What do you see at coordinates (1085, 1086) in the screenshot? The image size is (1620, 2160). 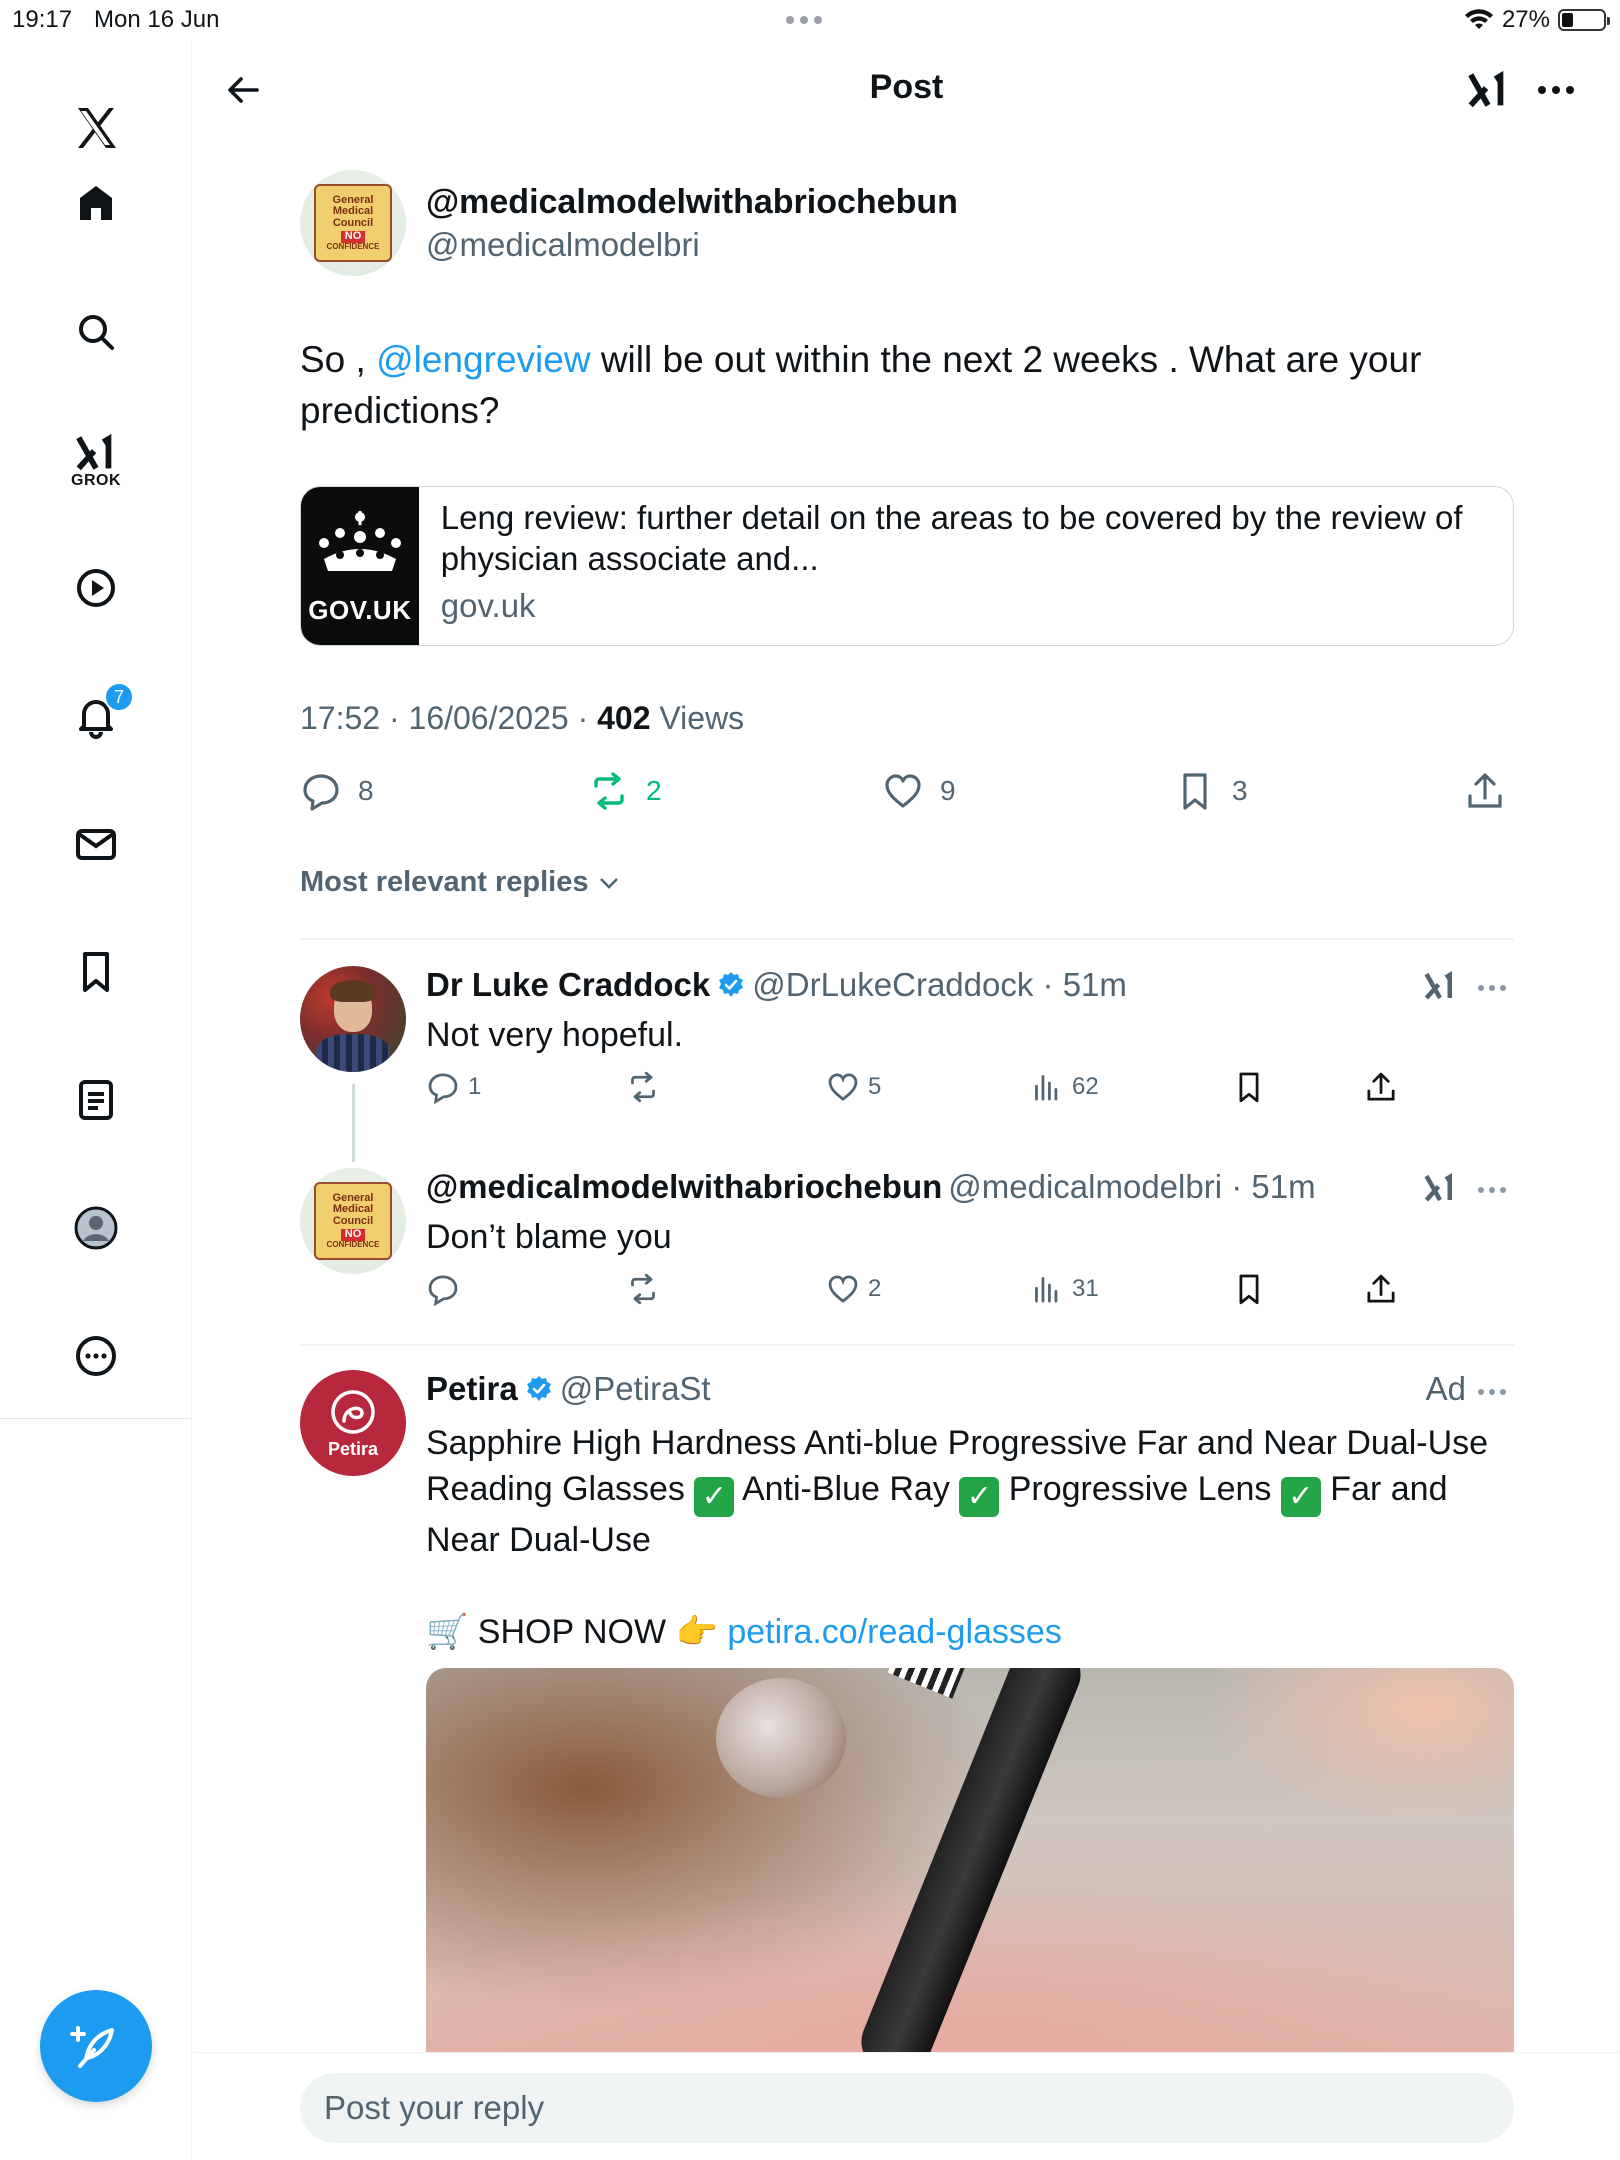 I see `views-count: 62` at bounding box center [1085, 1086].